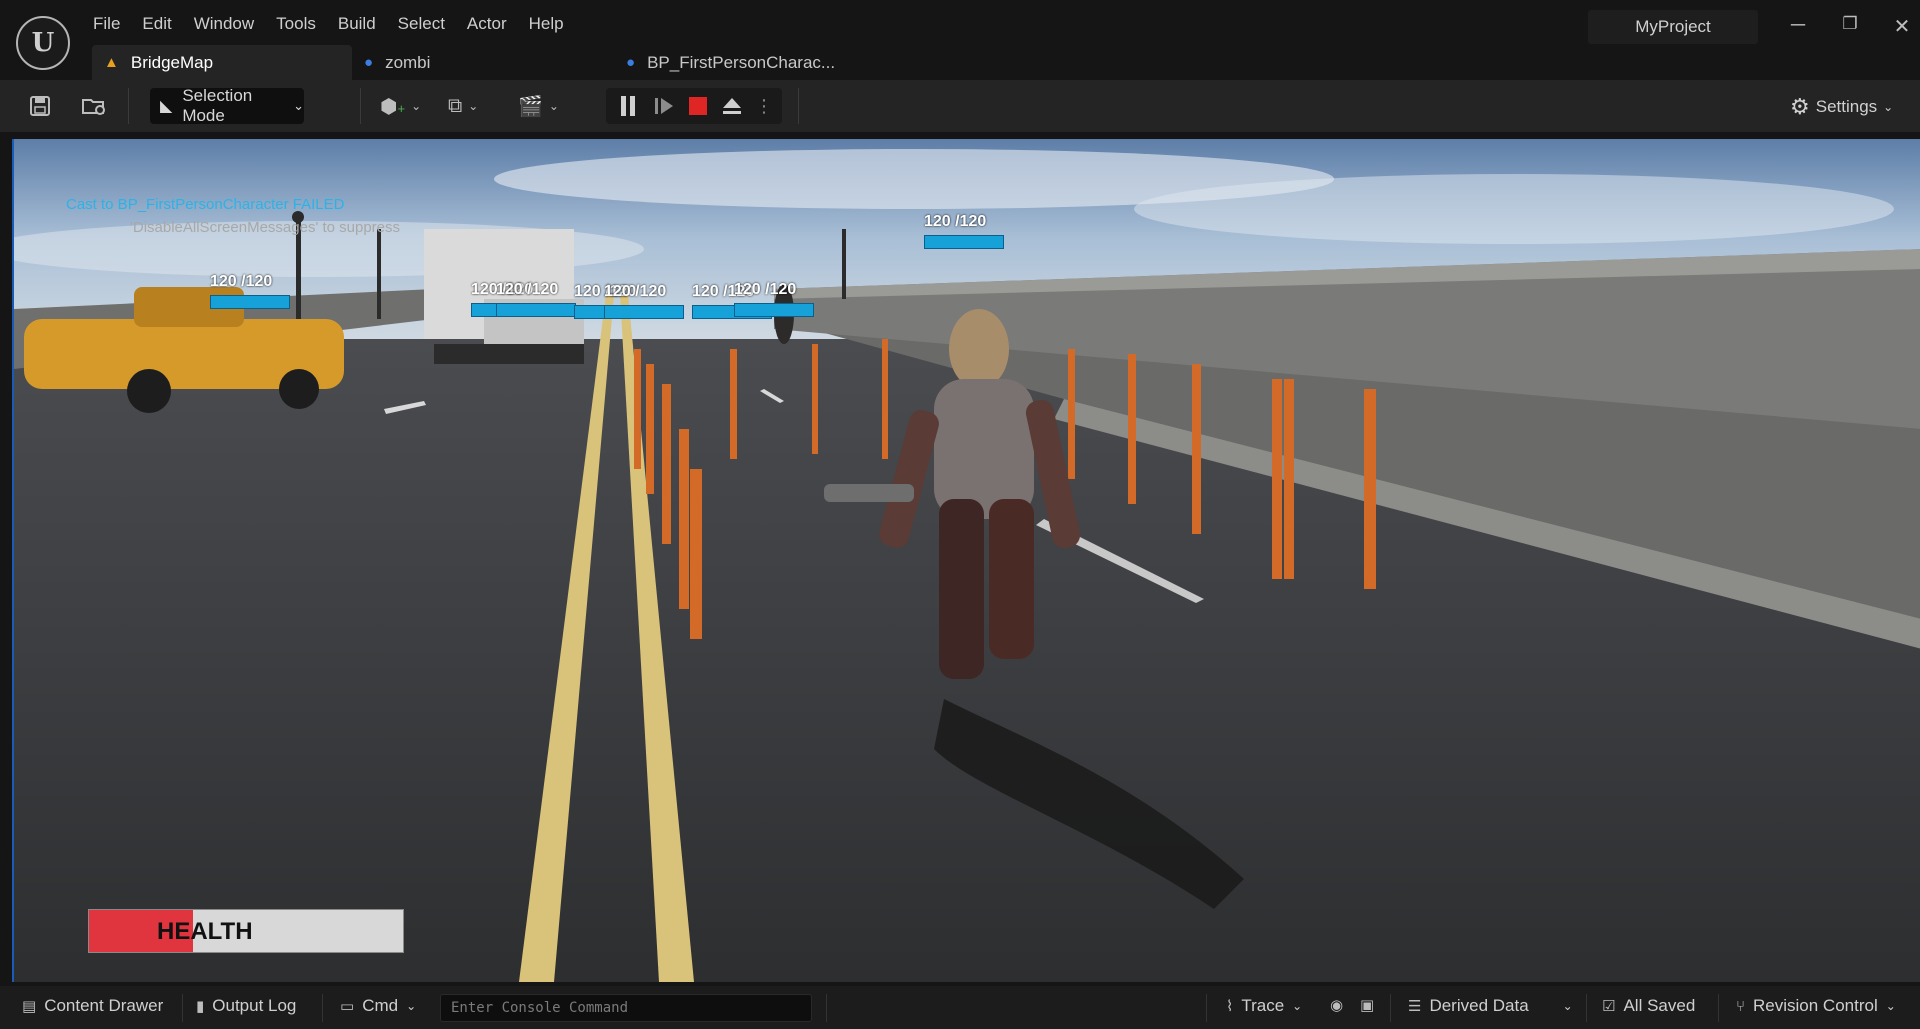 The height and width of the screenshot is (1029, 1920). What do you see at coordinates (1846, 106) in the screenshot?
I see `settings-label: Settings` at bounding box center [1846, 106].